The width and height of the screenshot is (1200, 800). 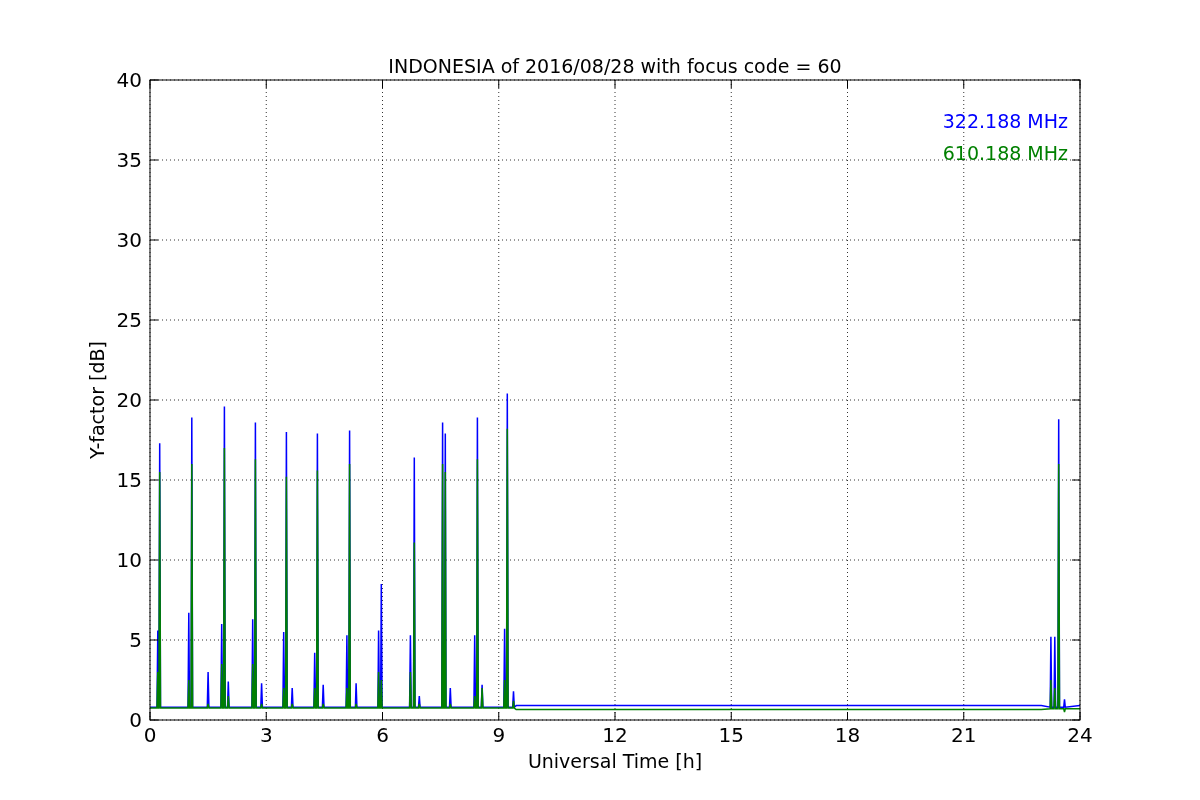 I want to click on x-tick-label: 24, so click(x=1080, y=735).